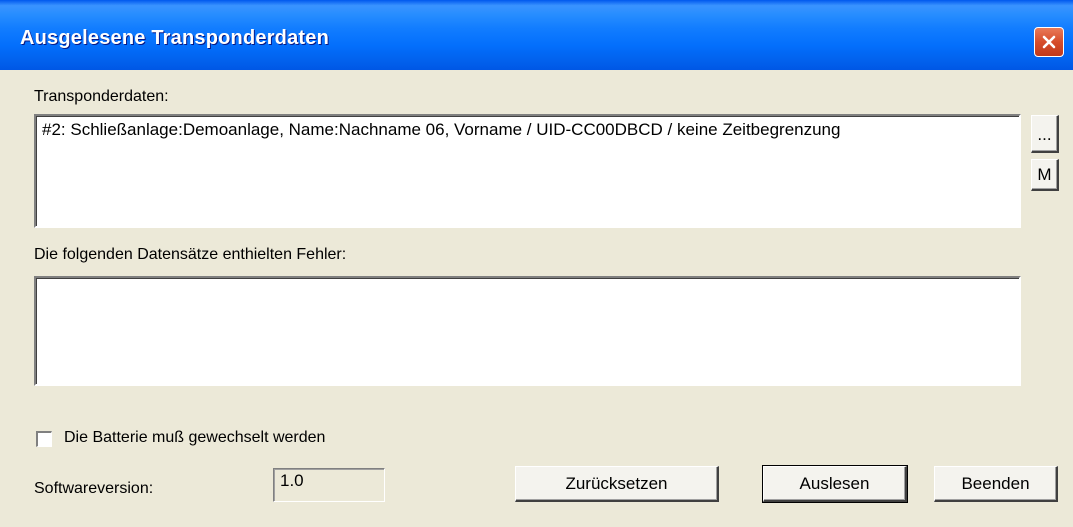 The height and width of the screenshot is (527, 1073). I want to click on battery-checkbox, so click(44, 439).